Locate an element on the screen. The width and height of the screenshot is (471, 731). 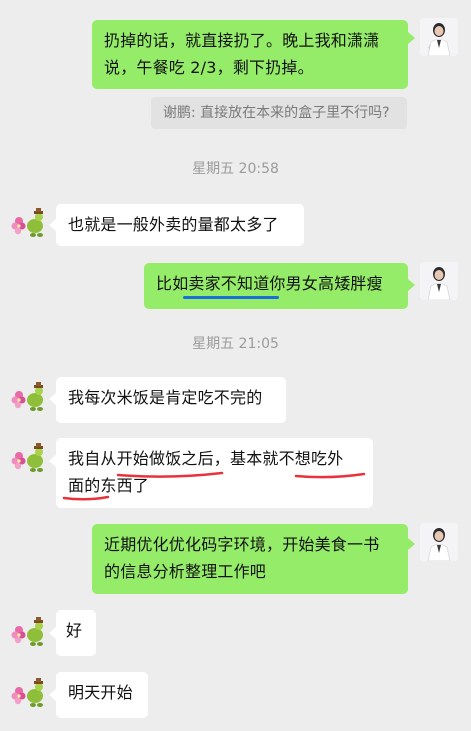
message-bubble-received: 好 is located at coordinates (76, 633).